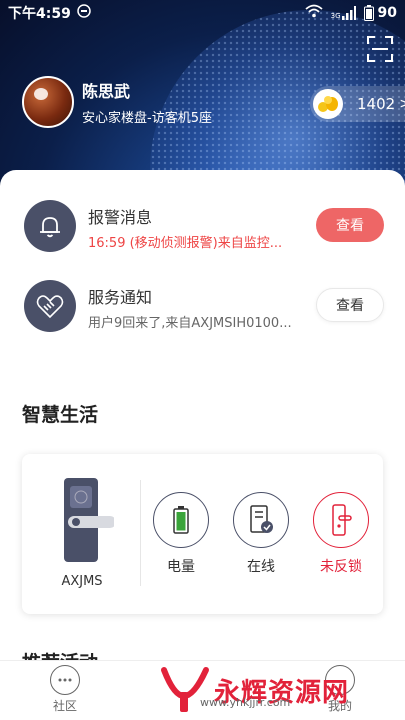  I want to click on scan-qr-icon, so click(380, 49).